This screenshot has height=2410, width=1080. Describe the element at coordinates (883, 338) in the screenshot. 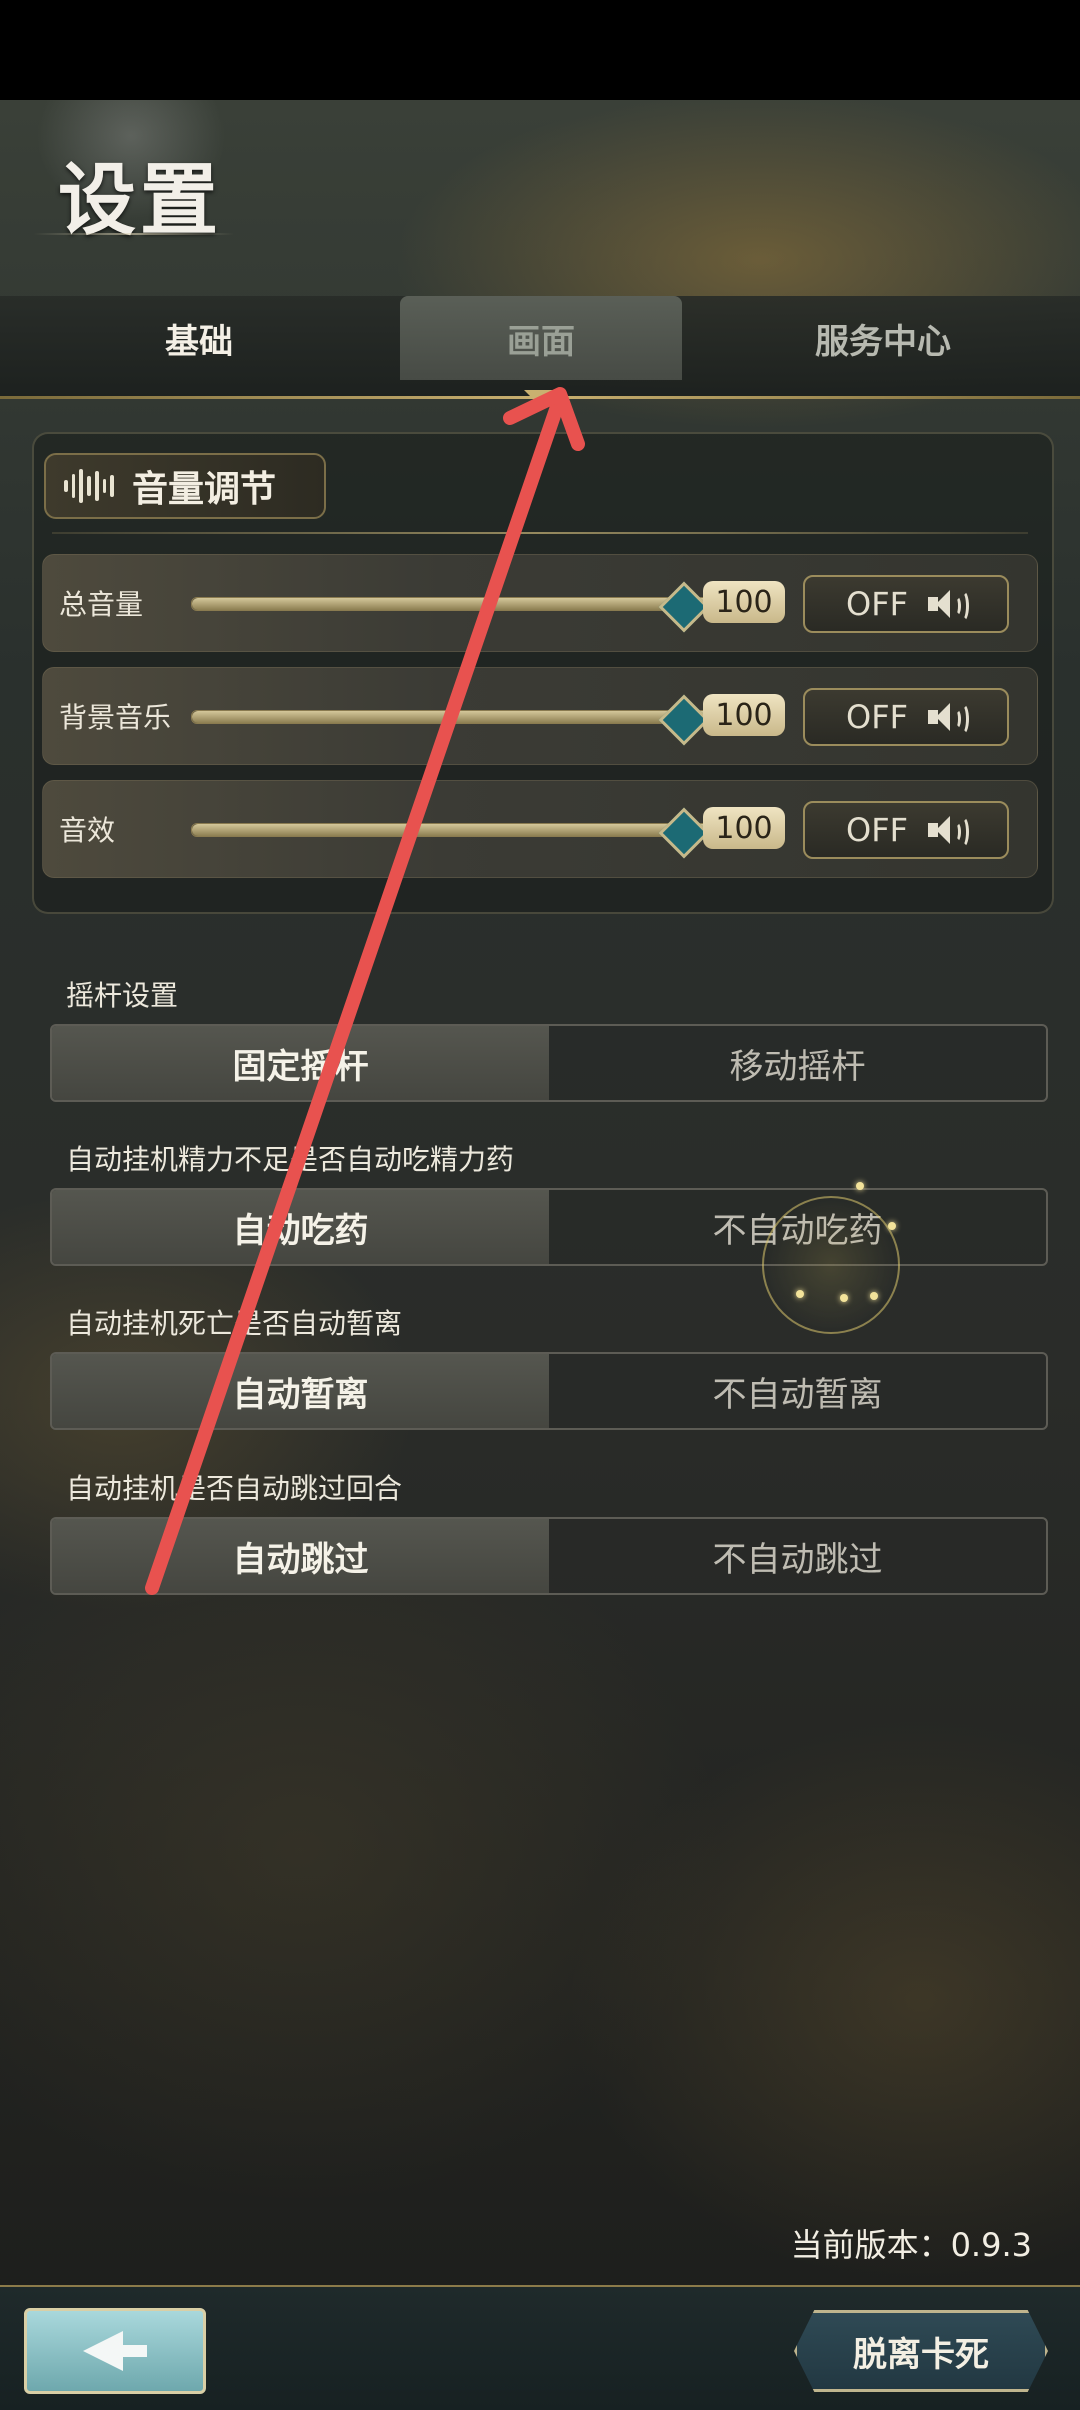

I see `tab-service-center: 服务中心` at that location.